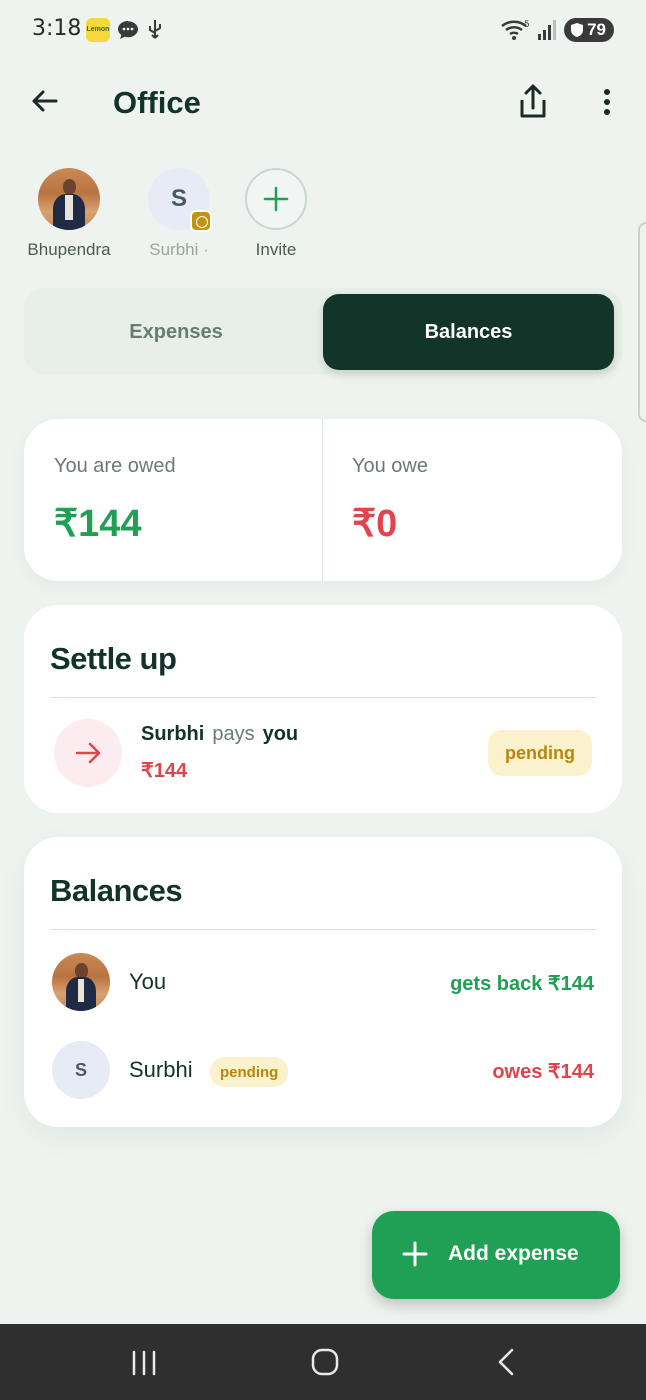 This screenshot has width=646, height=1400. What do you see at coordinates (607, 102) in the screenshot?
I see `more-vertical-icon` at bounding box center [607, 102].